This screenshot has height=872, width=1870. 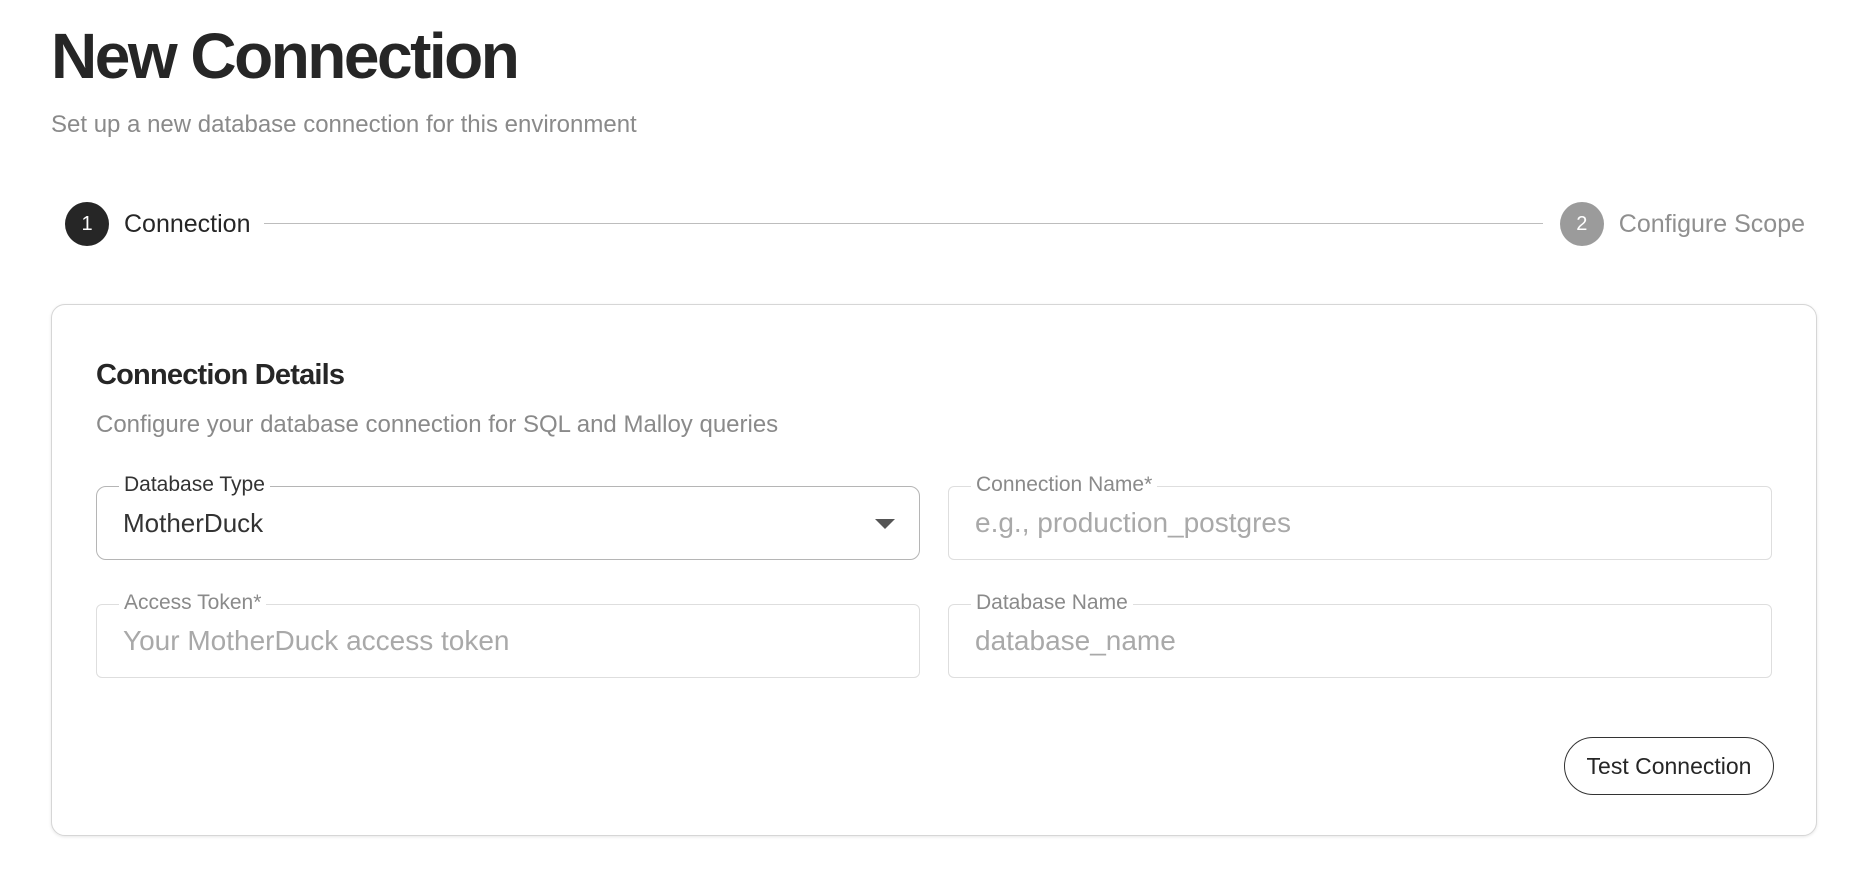 I want to click on database-type-label: Database Type, so click(x=194, y=485).